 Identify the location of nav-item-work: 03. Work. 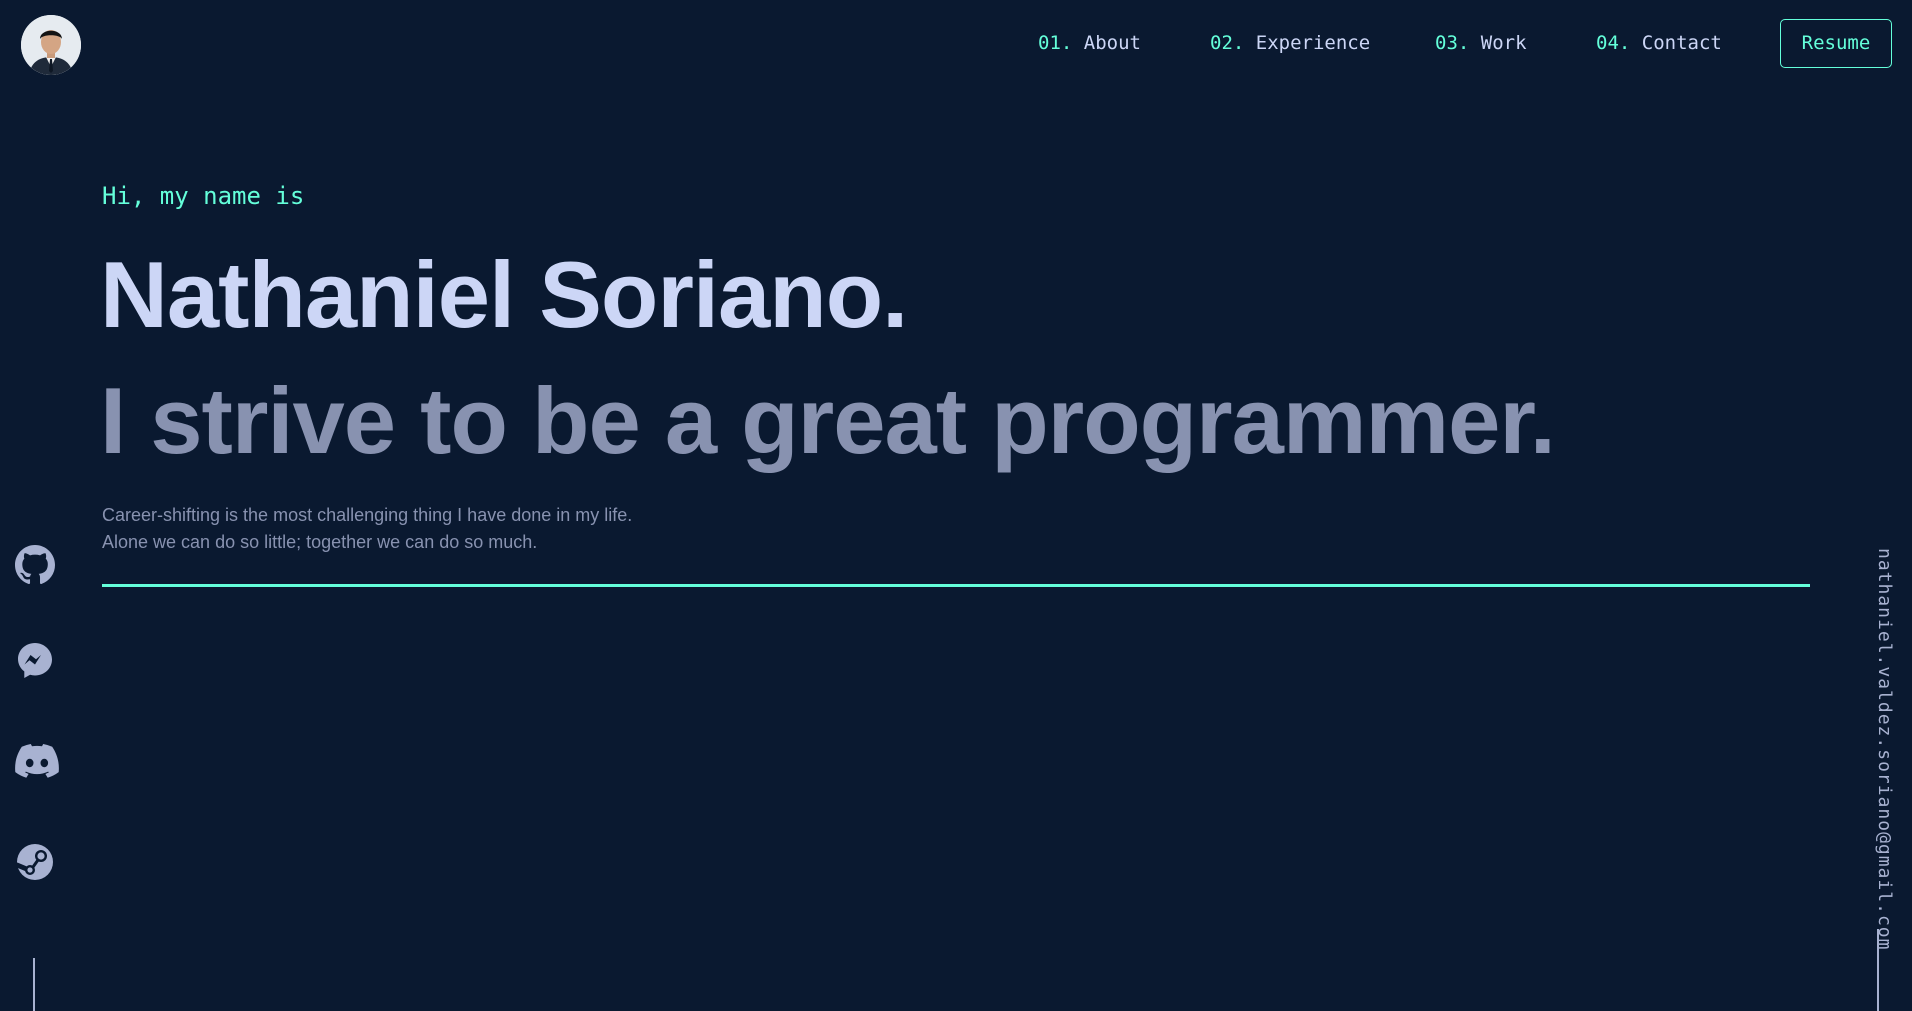
(1481, 43).